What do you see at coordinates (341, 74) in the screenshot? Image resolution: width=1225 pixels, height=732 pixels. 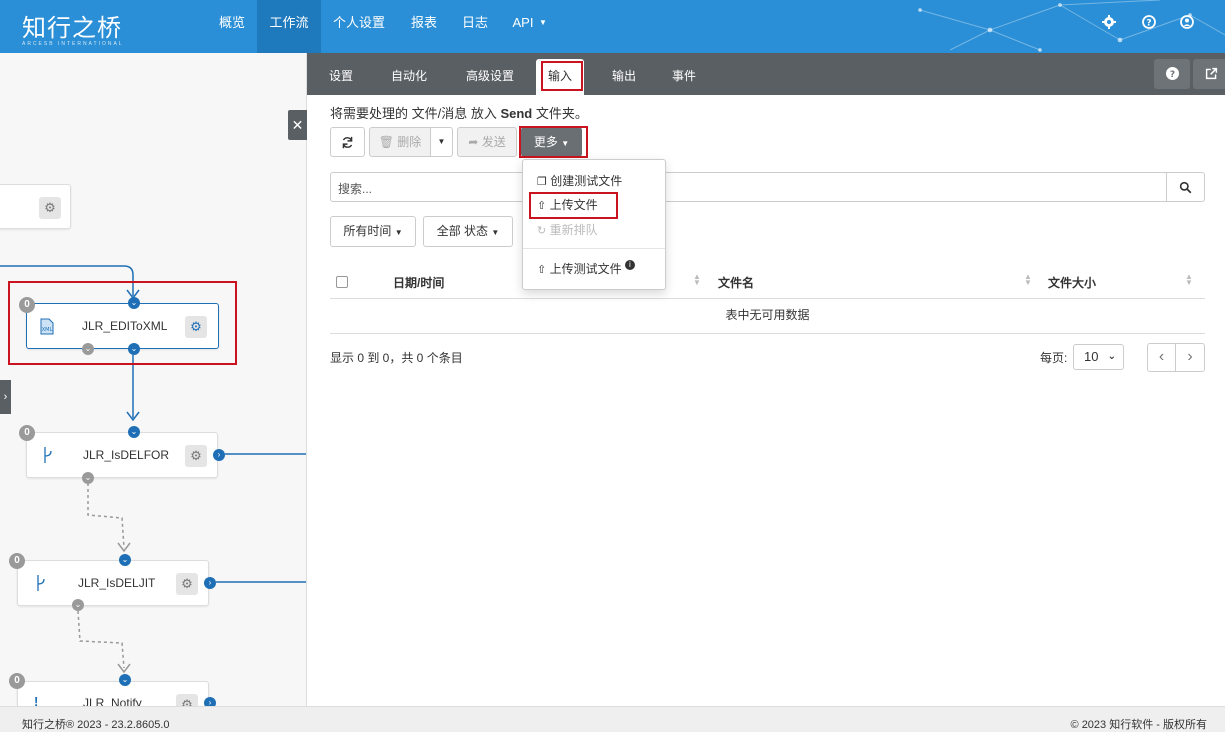 I see `tab-settings: 设置` at bounding box center [341, 74].